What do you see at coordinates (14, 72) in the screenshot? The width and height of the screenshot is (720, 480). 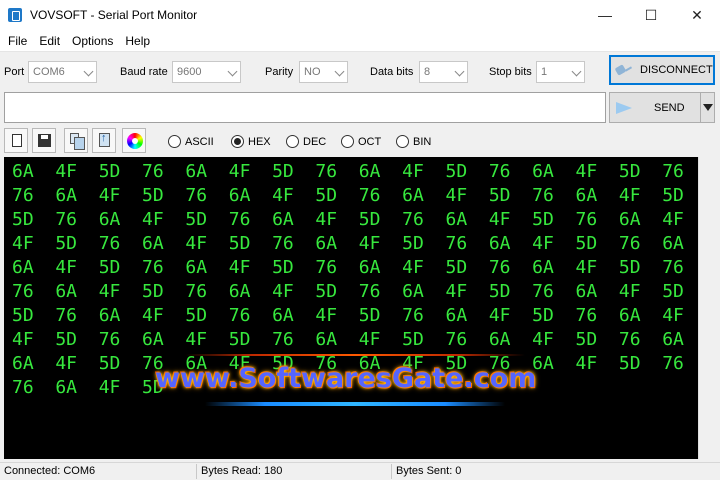 I see `port-label: Port` at bounding box center [14, 72].